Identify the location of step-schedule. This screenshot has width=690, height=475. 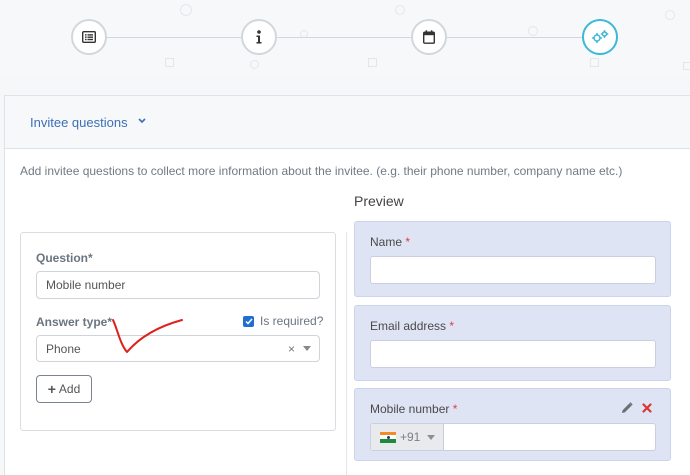
(429, 37).